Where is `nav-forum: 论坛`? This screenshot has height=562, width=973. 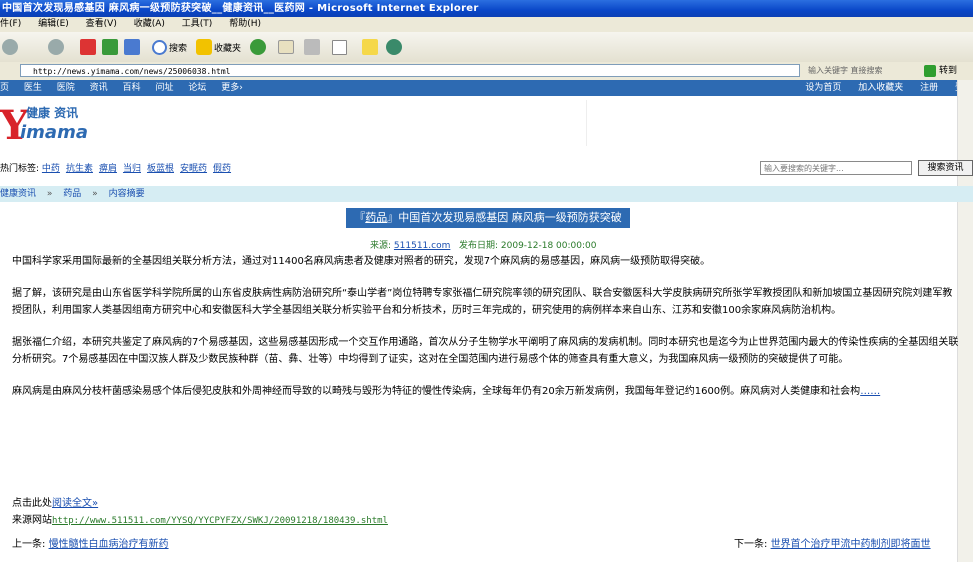
nav-forum: 论坛 is located at coordinates (197, 88).